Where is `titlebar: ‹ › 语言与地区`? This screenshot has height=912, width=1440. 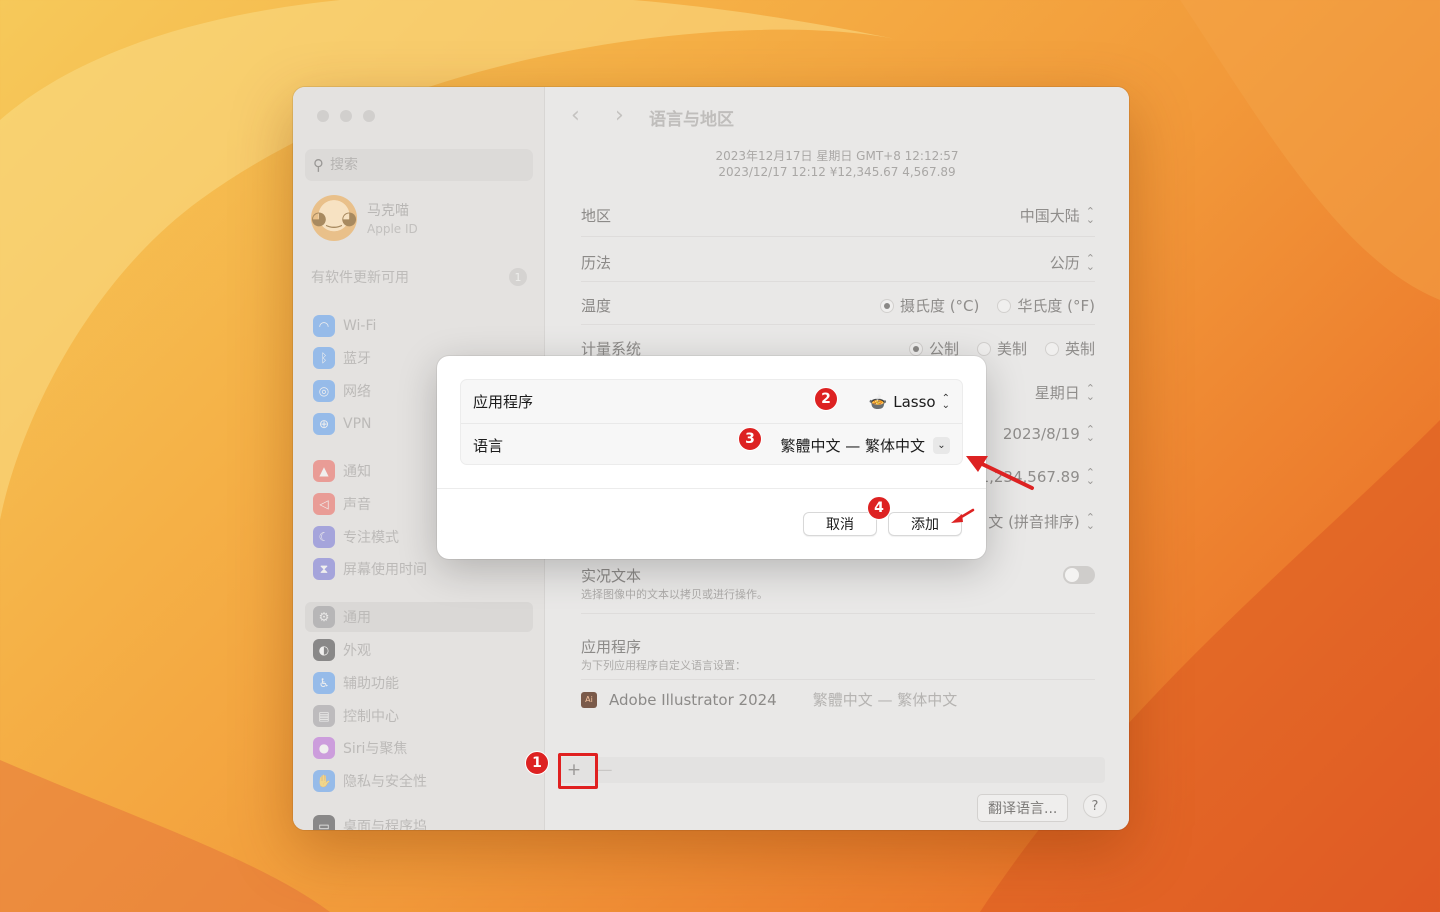
titlebar: ‹ › 语言与地区 is located at coordinates (837, 116).